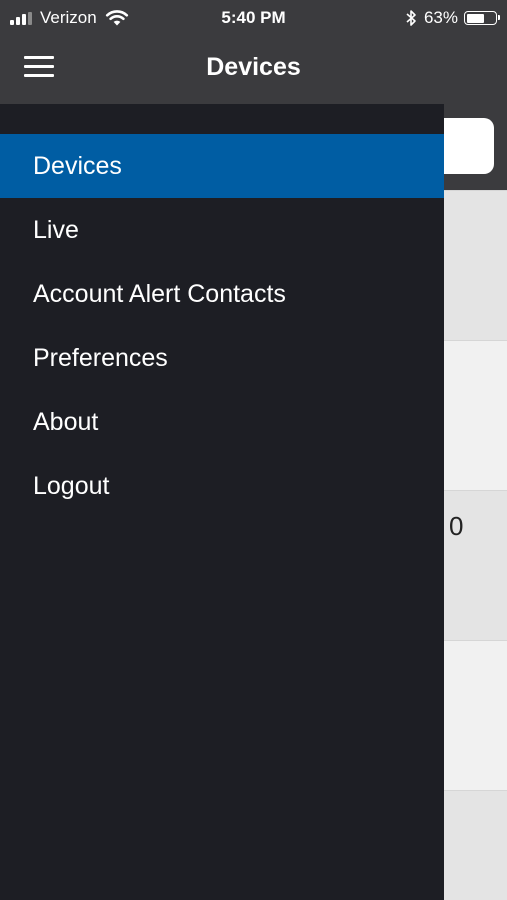  What do you see at coordinates (222, 358) in the screenshot?
I see `drawer-item-preferences: Preferences` at bounding box center [222, 358].